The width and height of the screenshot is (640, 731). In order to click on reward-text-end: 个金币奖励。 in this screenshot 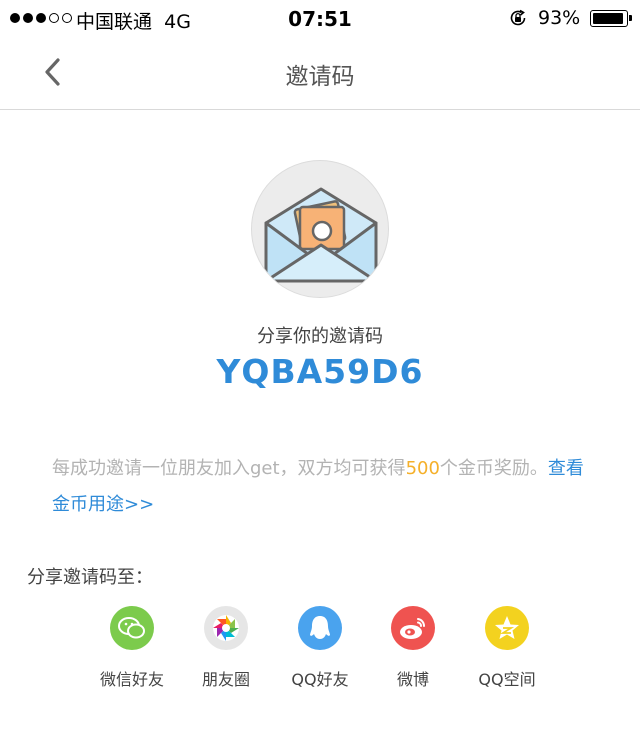, I will do `click(493, 468)`.